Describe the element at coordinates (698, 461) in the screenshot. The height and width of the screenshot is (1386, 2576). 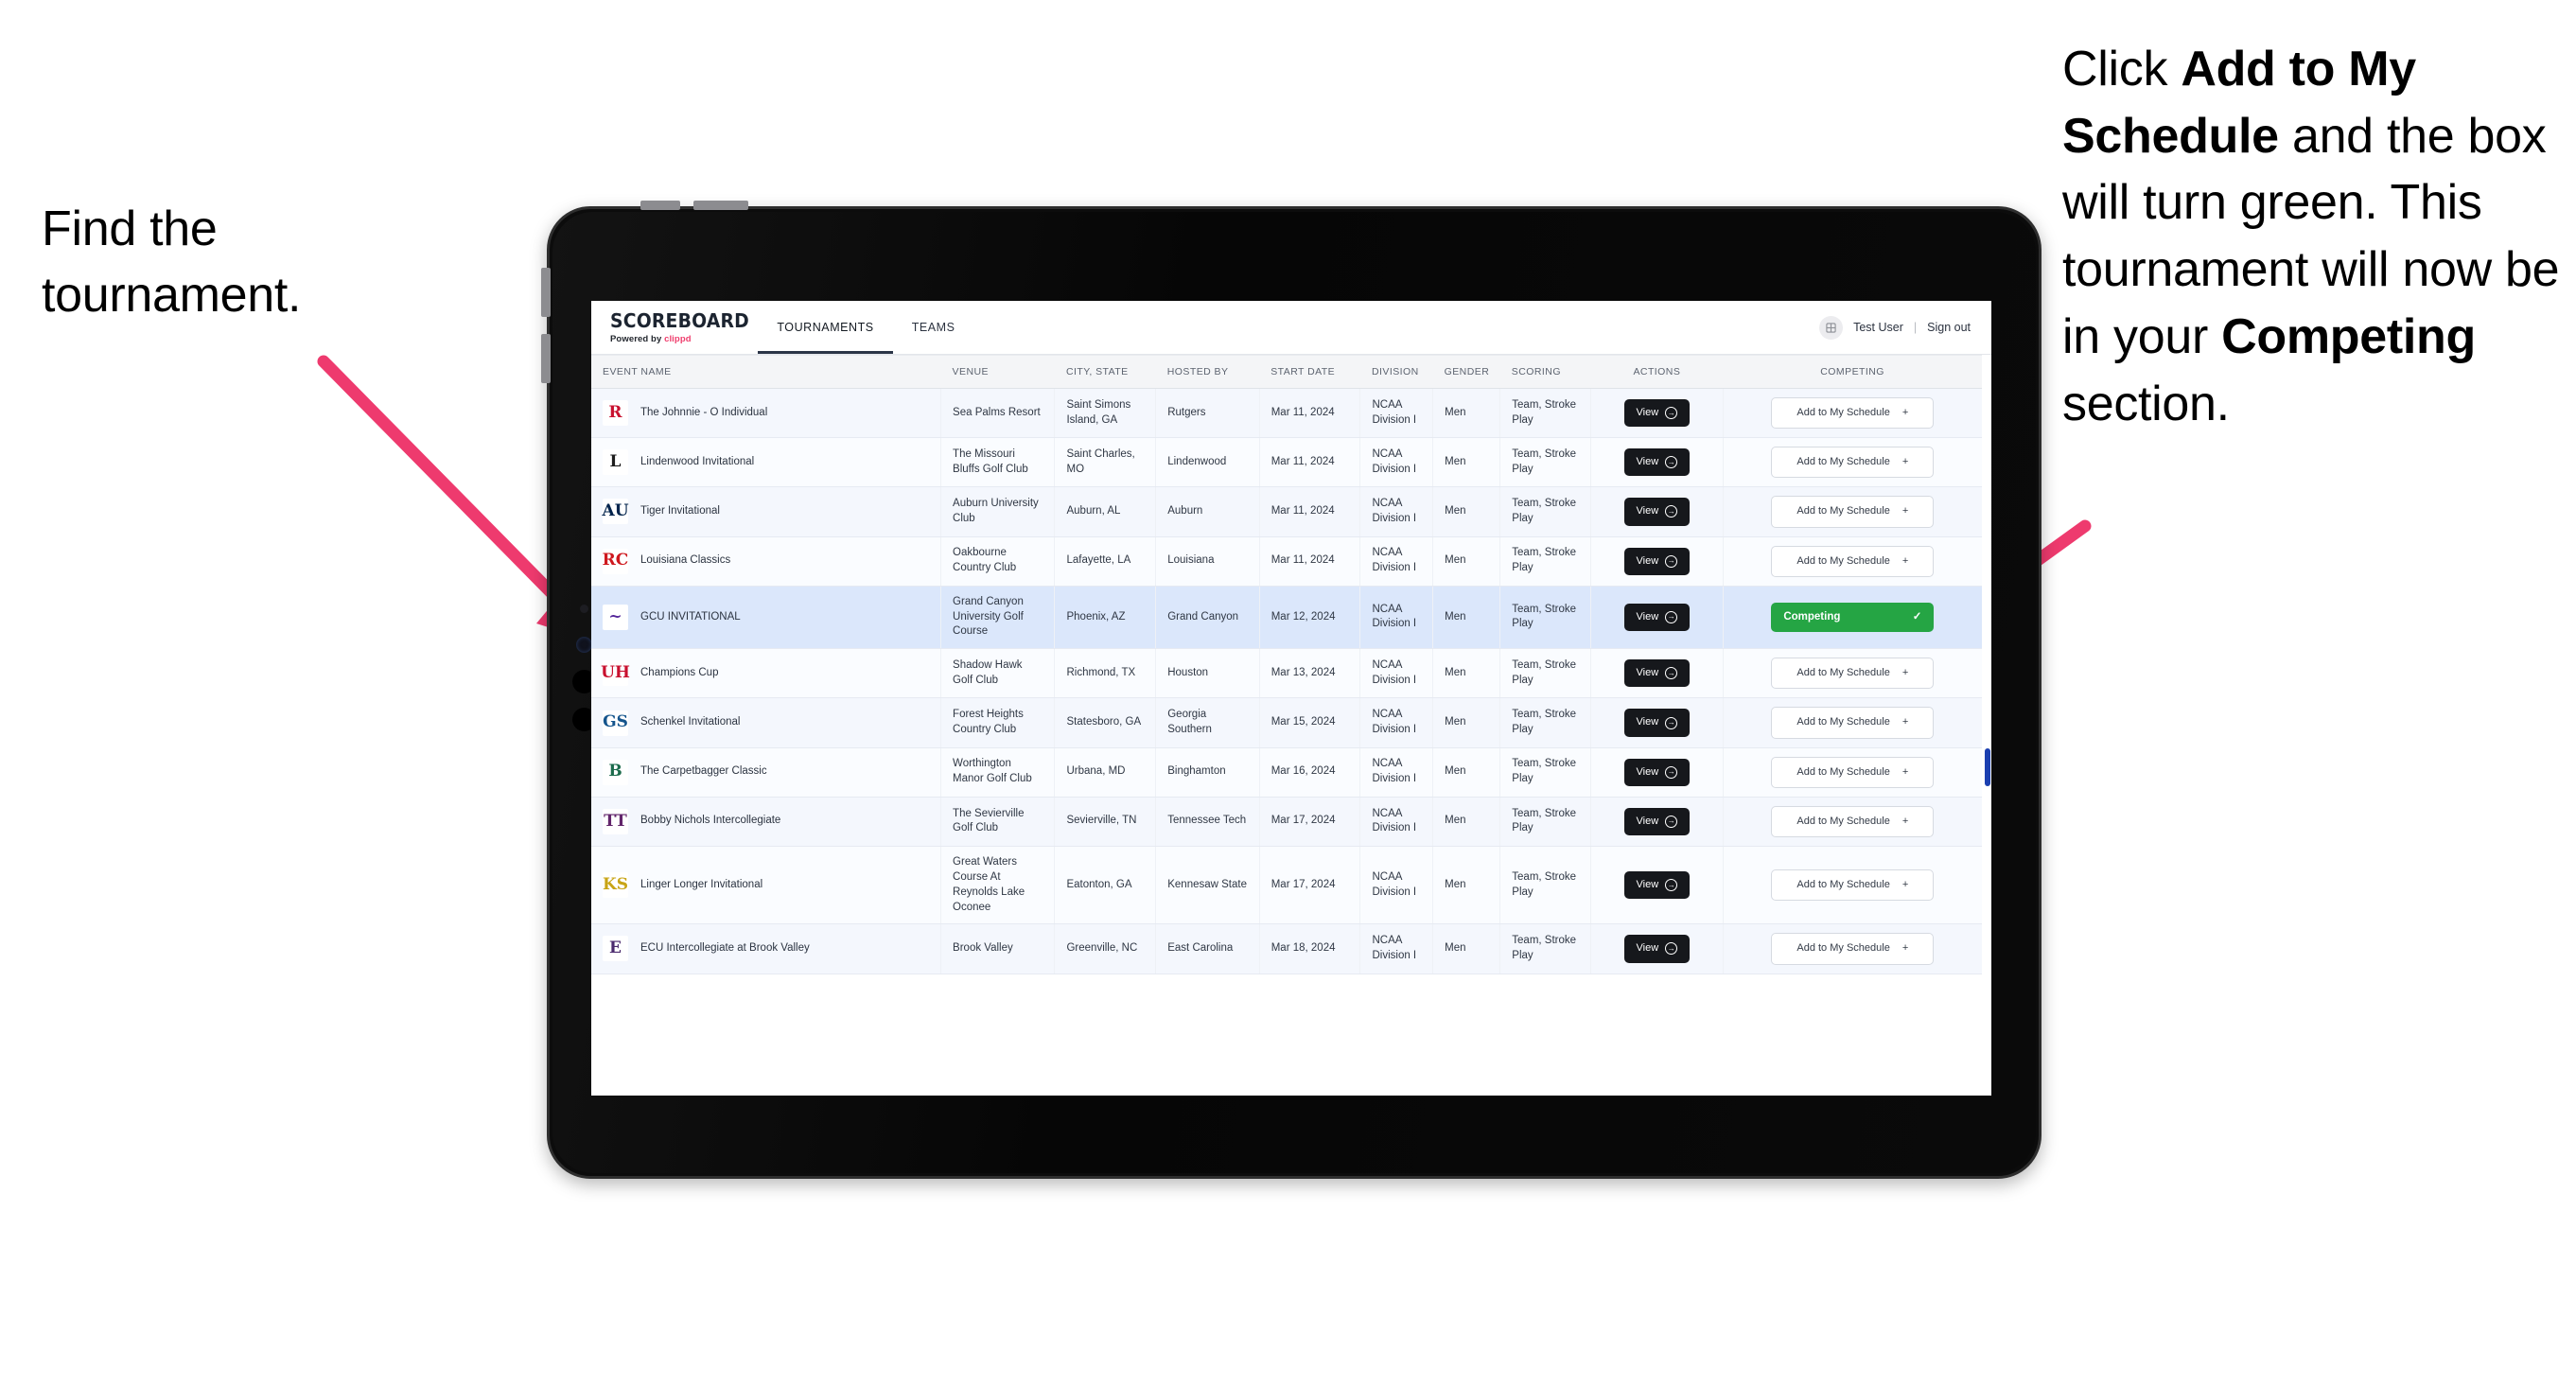
I see `event-name-label: Lindenwood Invitational` at that location.